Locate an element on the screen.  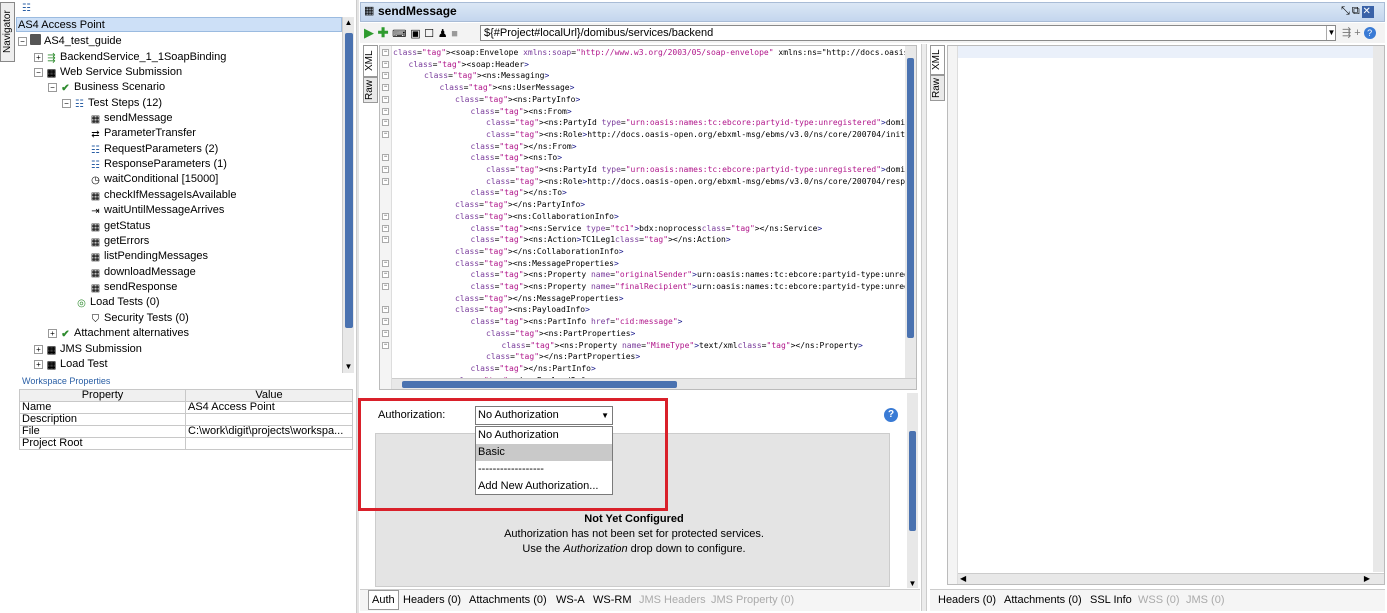
tab-headers: Headers (0) is located at coordinates (432, 600).